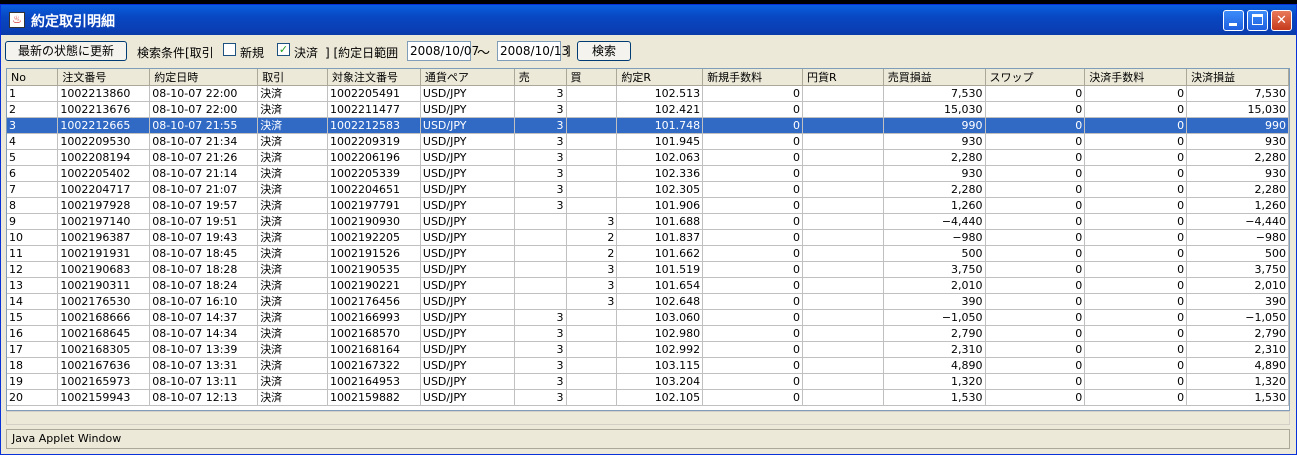 The height and width of the screenshot is (455, 1297). Describe the element at coordinates (204, 77) in the screenshot. I see `column-header: 約定日時` at that location.